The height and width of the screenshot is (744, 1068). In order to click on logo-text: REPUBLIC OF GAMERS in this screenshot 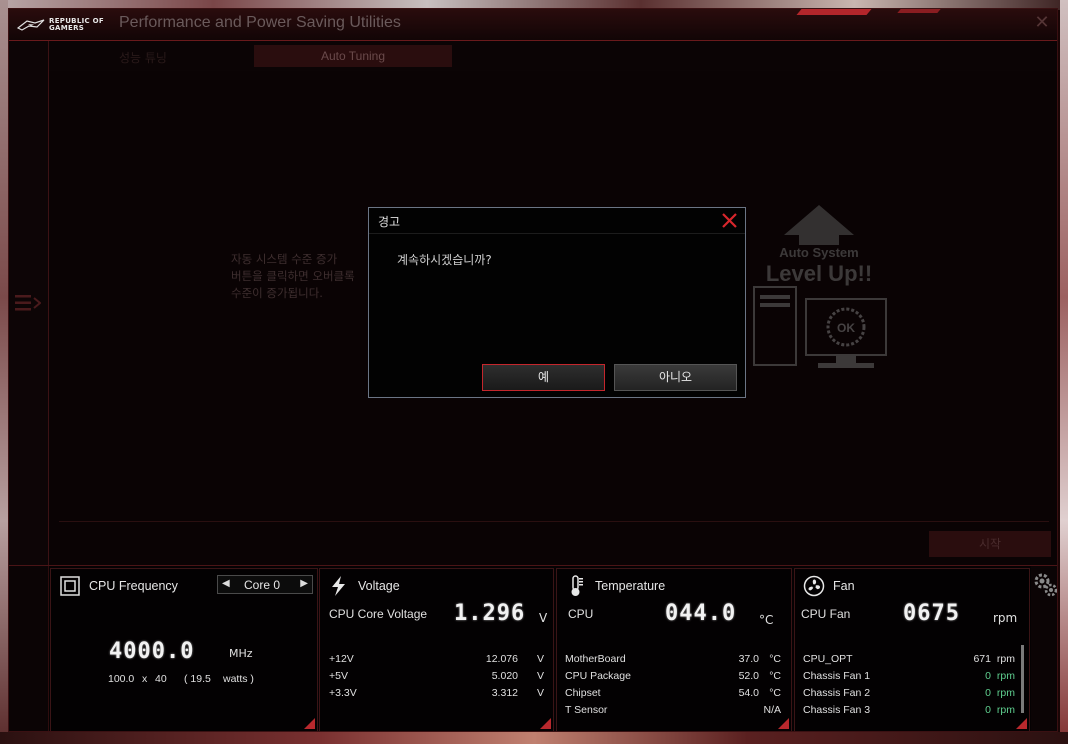, I will do `click(76, 24)`.